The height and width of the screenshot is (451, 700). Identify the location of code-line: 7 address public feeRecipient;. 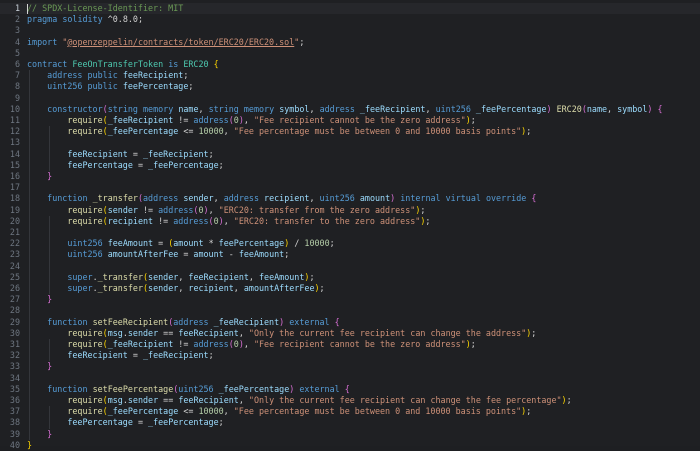
(350, 75).